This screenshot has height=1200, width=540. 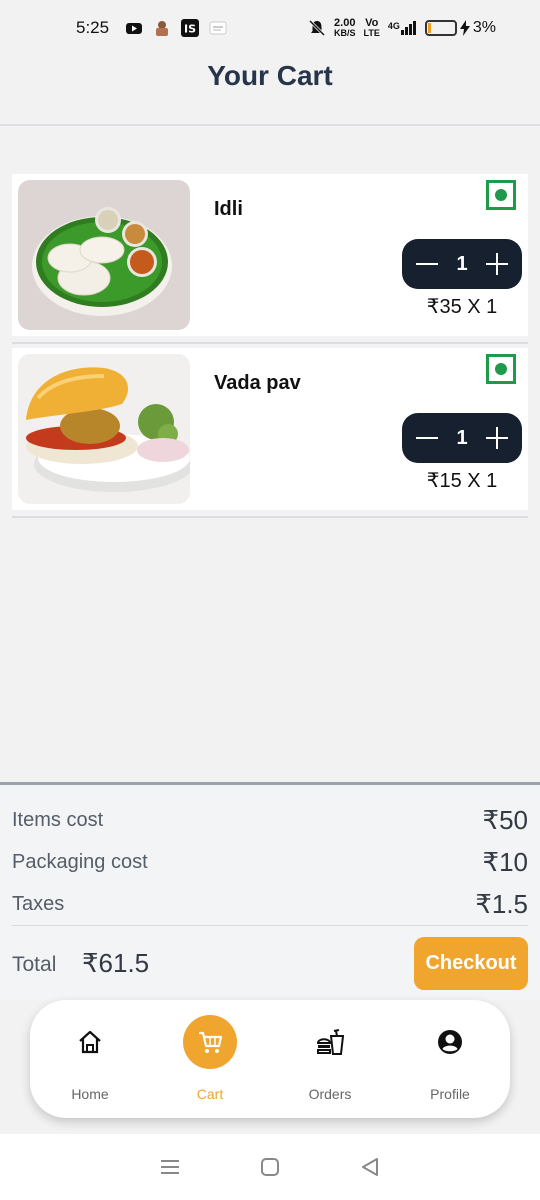 What do you see at coordinates (505, 820) in the screenshot?
I see `items-cost-value: ₹50` at bounding box center [505, 820].